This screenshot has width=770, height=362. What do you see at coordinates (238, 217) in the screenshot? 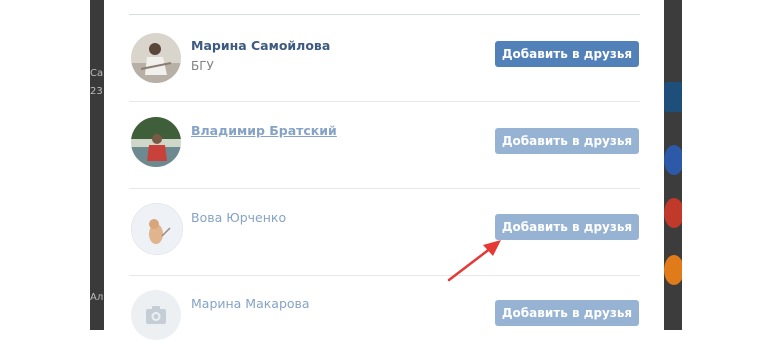
I see `friend-name: Вова Юрченко` at bounding box center [238, 217].